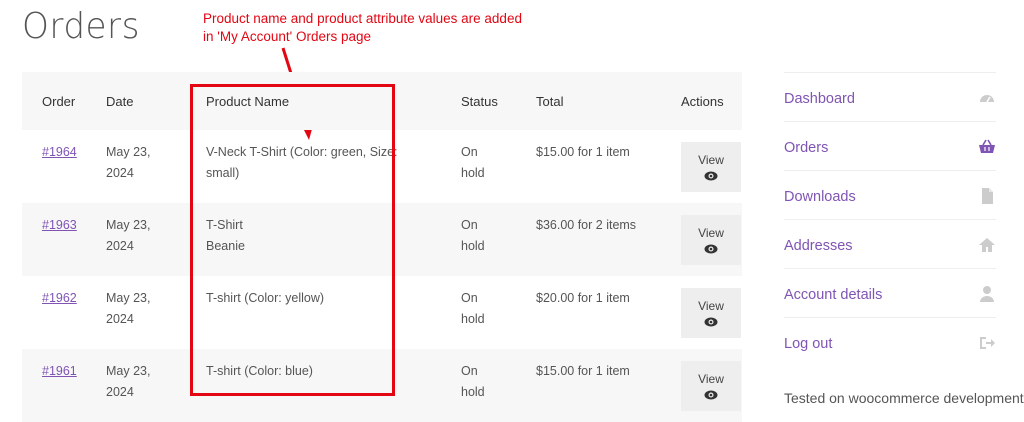 This screenshot has width=1024, height=422. Describe the element at coordinates (987, 146) in the screenshot. I see `basket-icon` at that location.